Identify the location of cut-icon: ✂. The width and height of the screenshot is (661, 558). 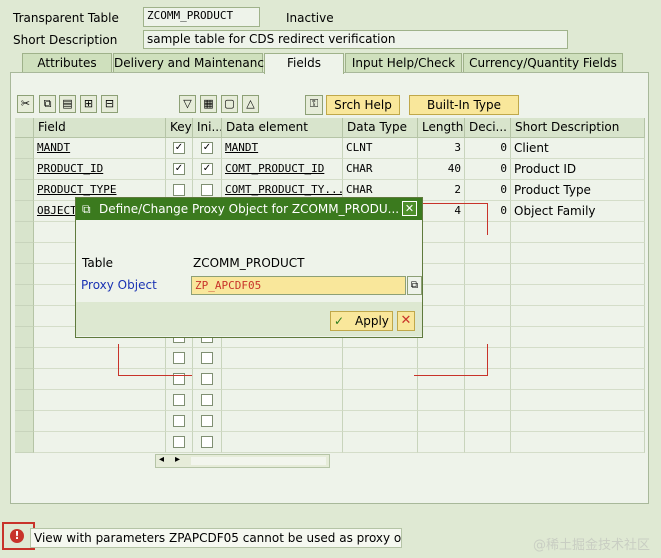
(25, 104).